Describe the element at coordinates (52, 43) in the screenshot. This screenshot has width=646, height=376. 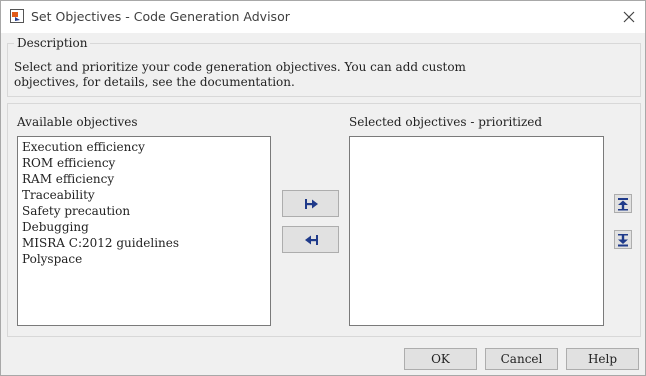
I see `description-legend: Description` at that location.